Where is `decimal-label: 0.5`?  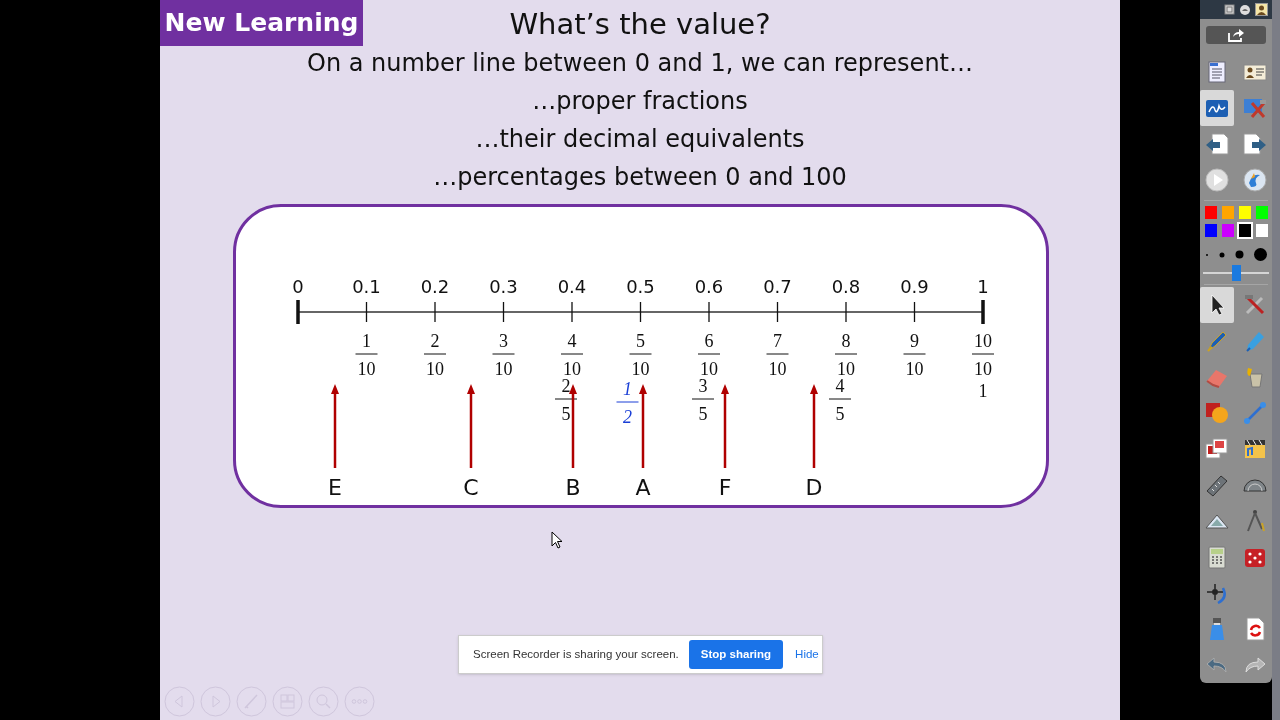
decimal-label: 0.5 is located at coordinates (640, 286).